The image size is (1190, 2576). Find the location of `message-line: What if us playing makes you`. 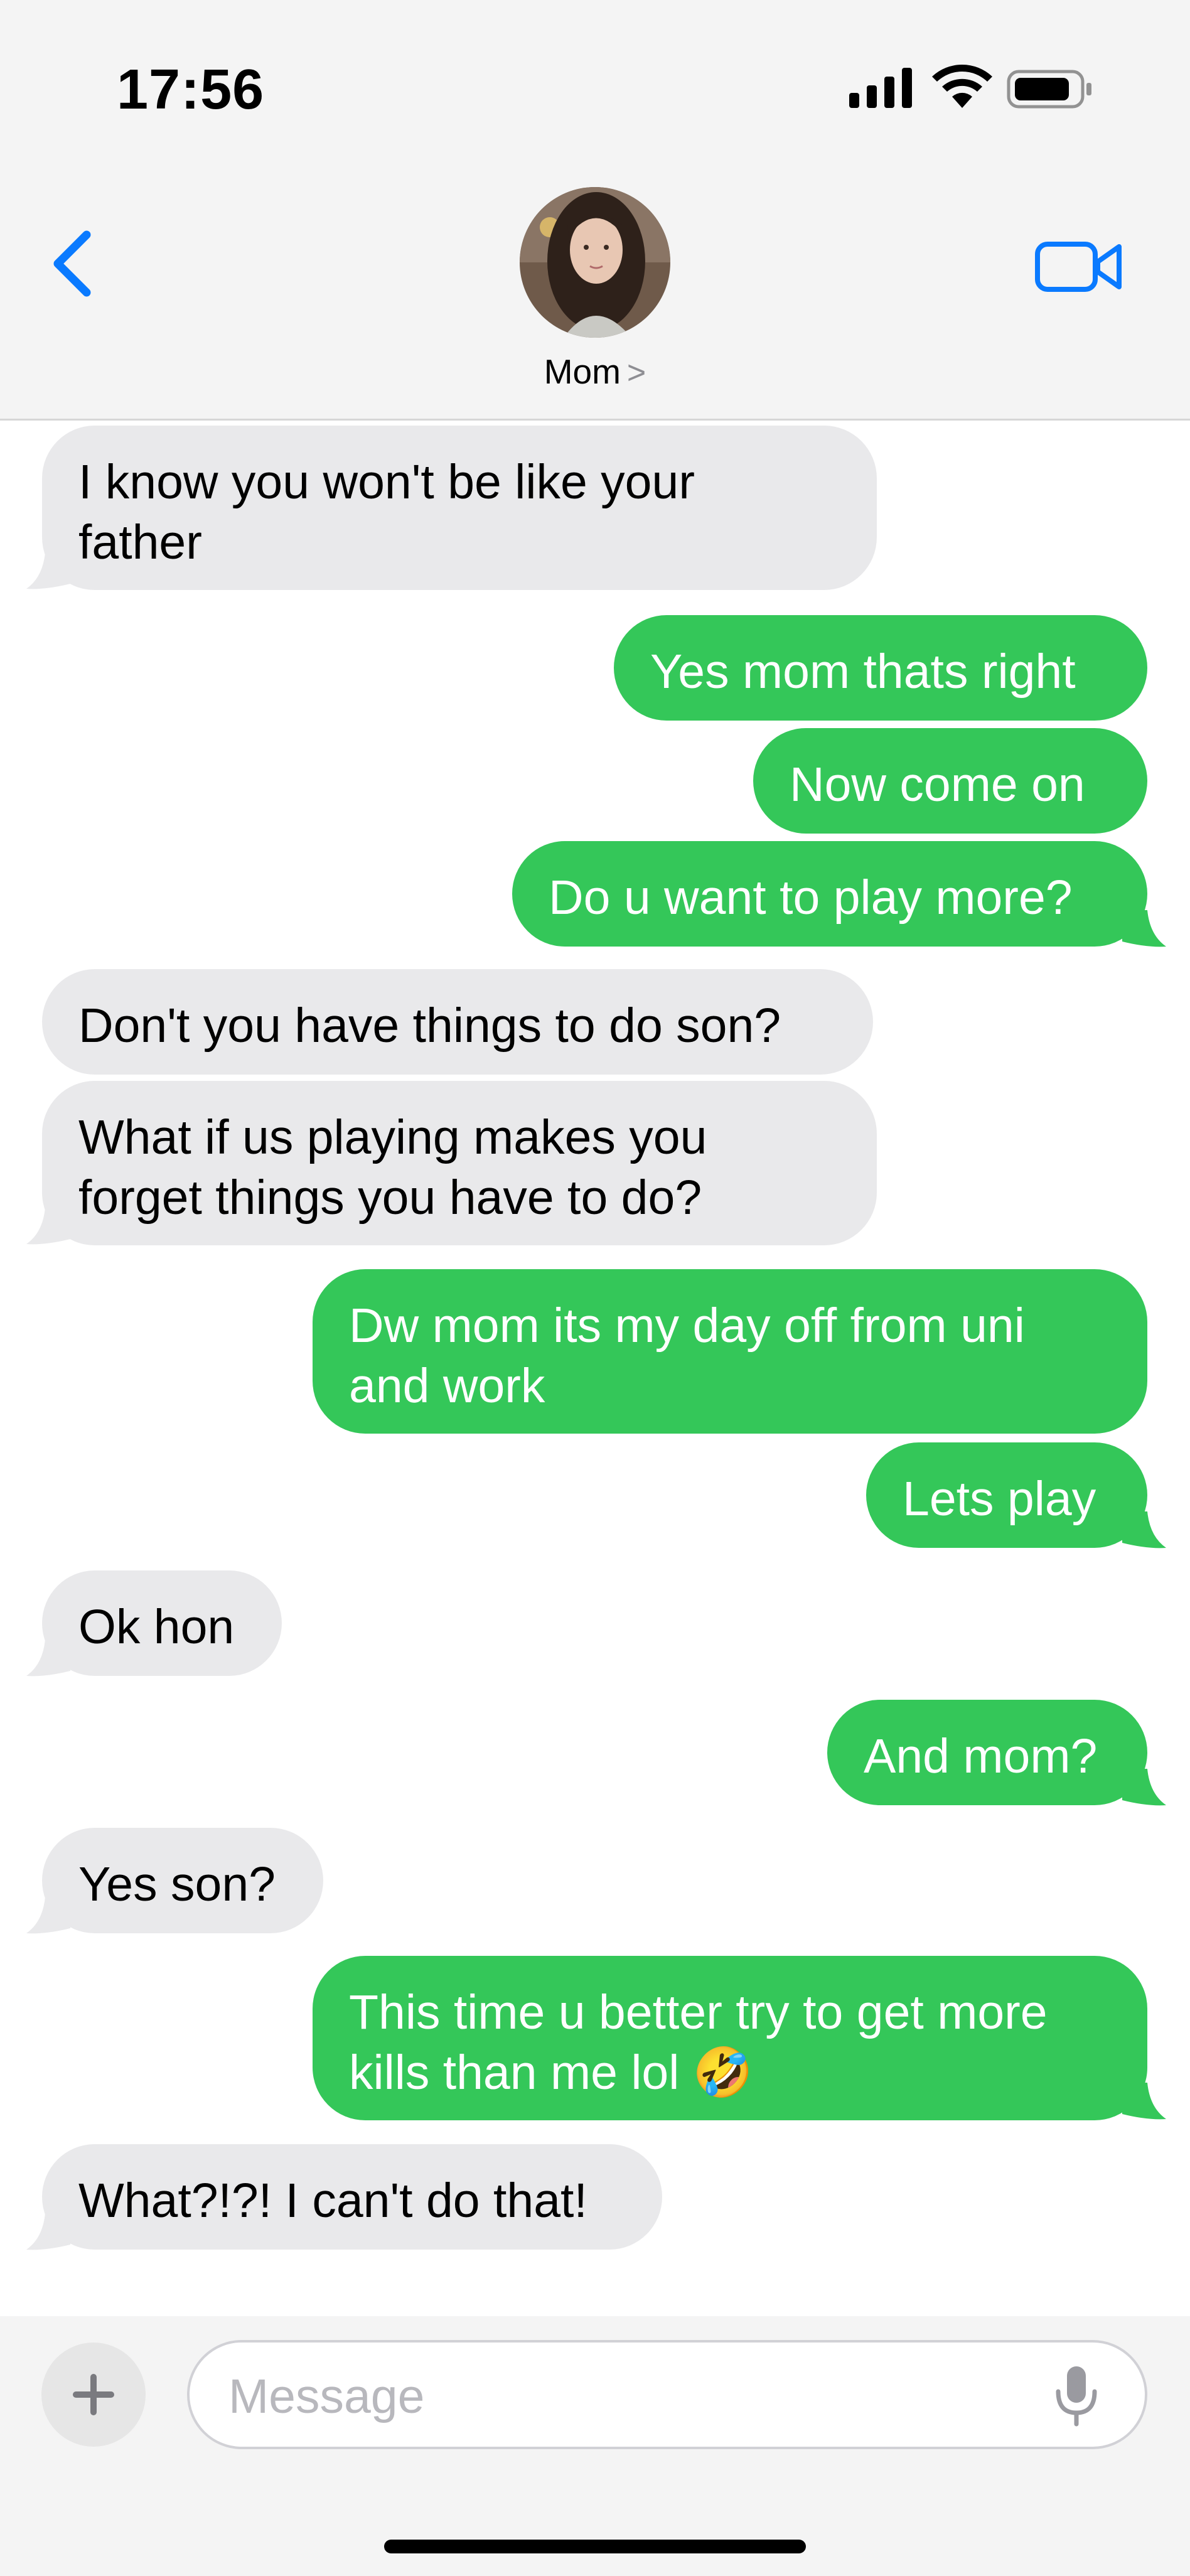

message-line: What if us playing makes you is located at coordinates (392, 1137).